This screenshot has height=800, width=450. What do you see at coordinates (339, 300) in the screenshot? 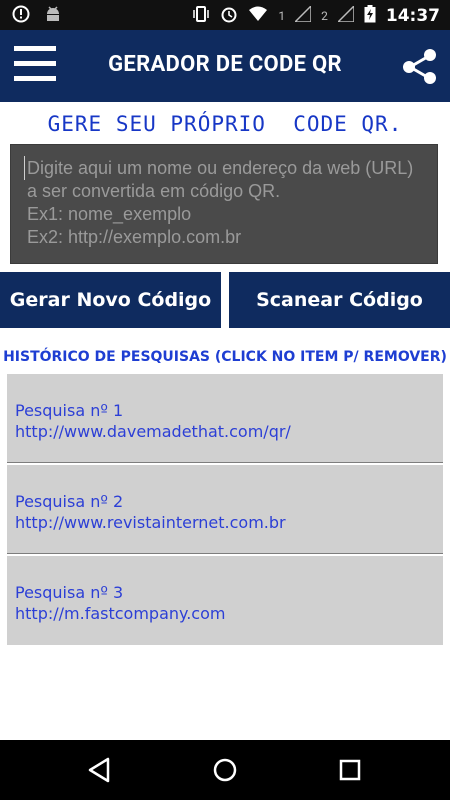
I see `scan-code-button: Scanear Código` at bounding box center [339, 300].